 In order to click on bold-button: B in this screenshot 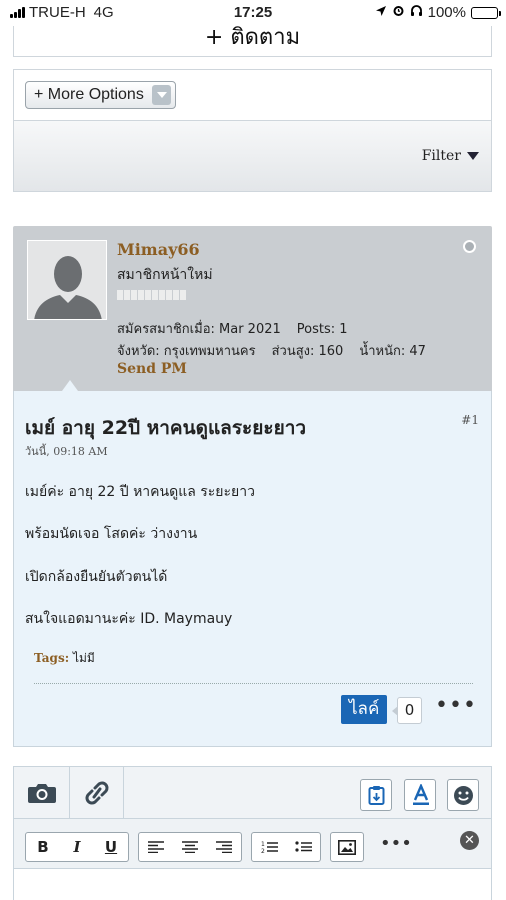, I will do `click(43, 847)`.